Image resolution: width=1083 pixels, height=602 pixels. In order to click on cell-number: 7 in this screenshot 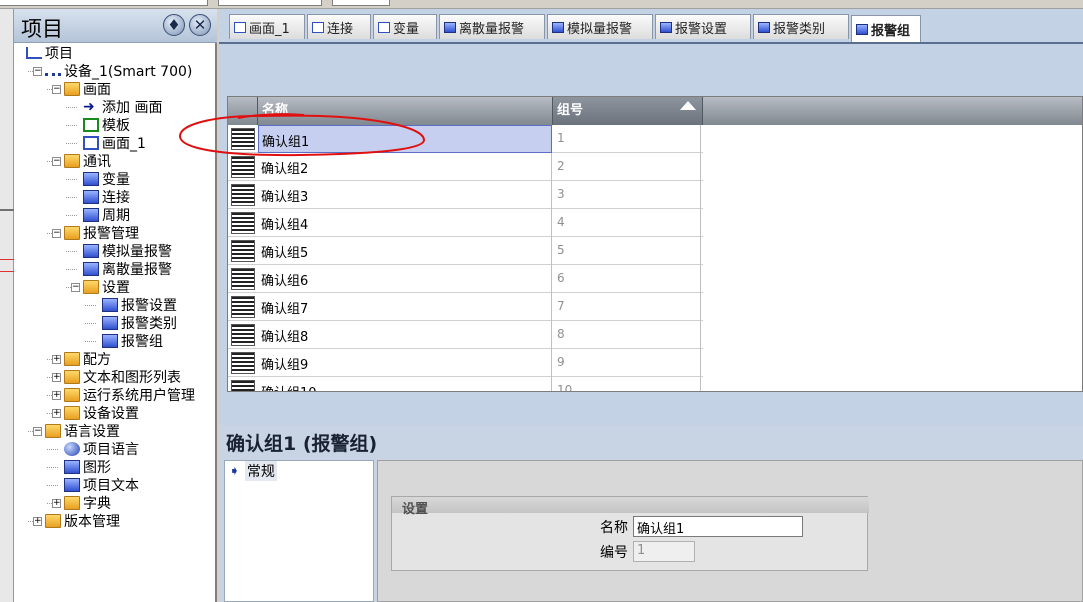, I will do `click(627, 307)`.